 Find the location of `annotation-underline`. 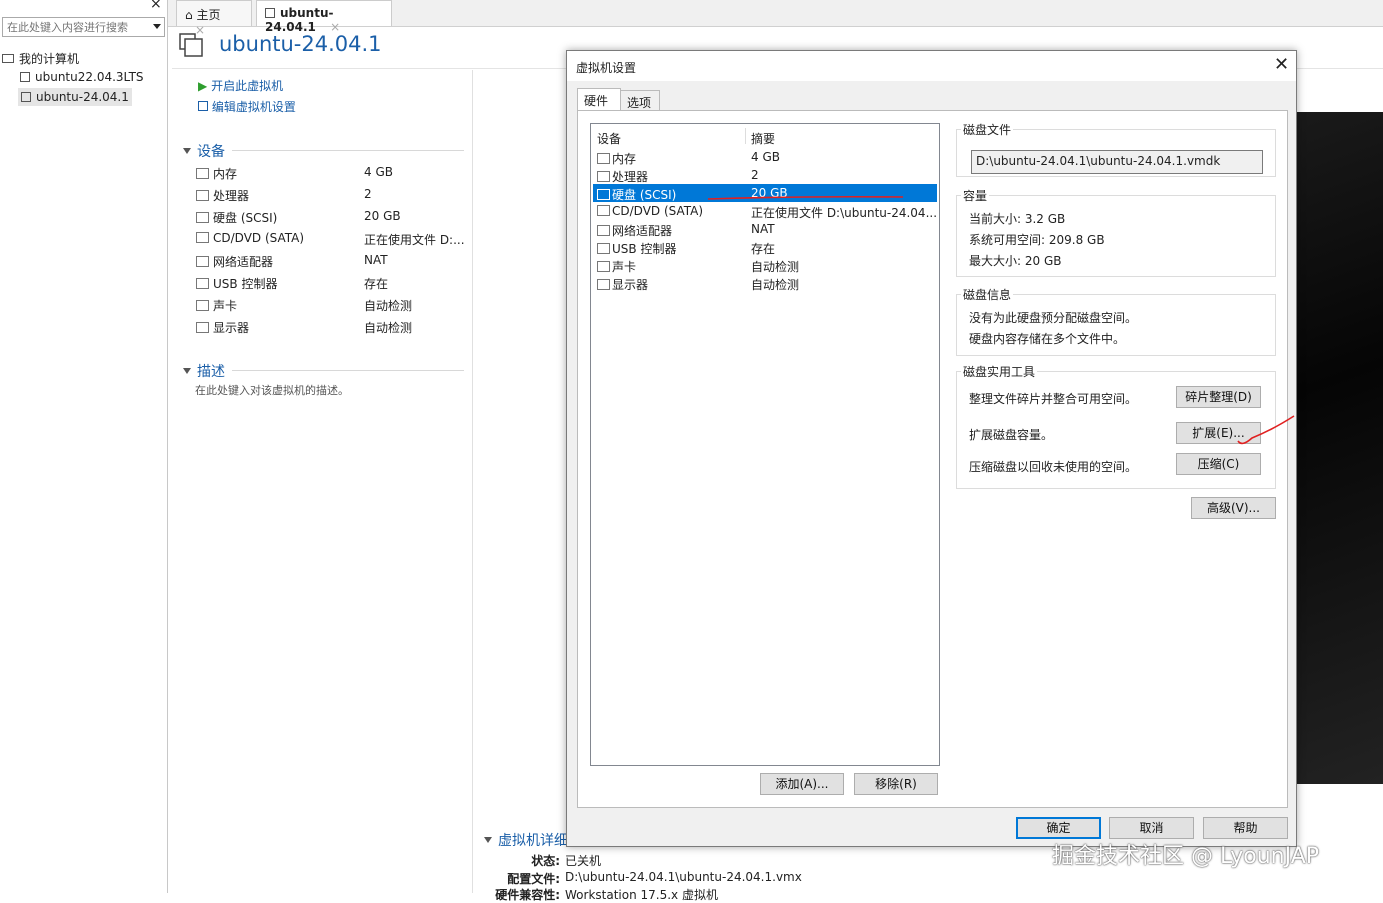

annotation-underline is located at coordinates (805, 197).